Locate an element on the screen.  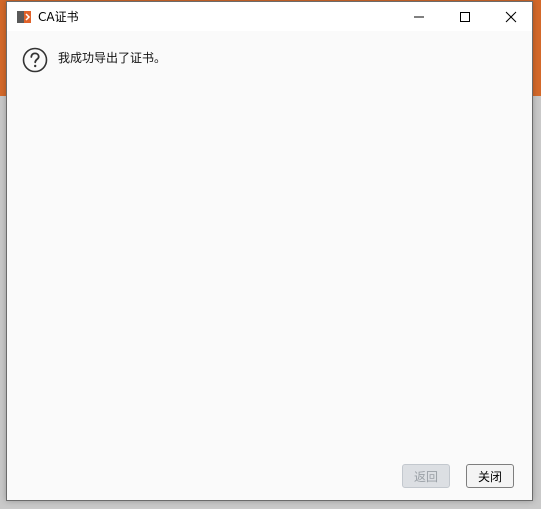
maximize-button is located at coordinates (465, 16).